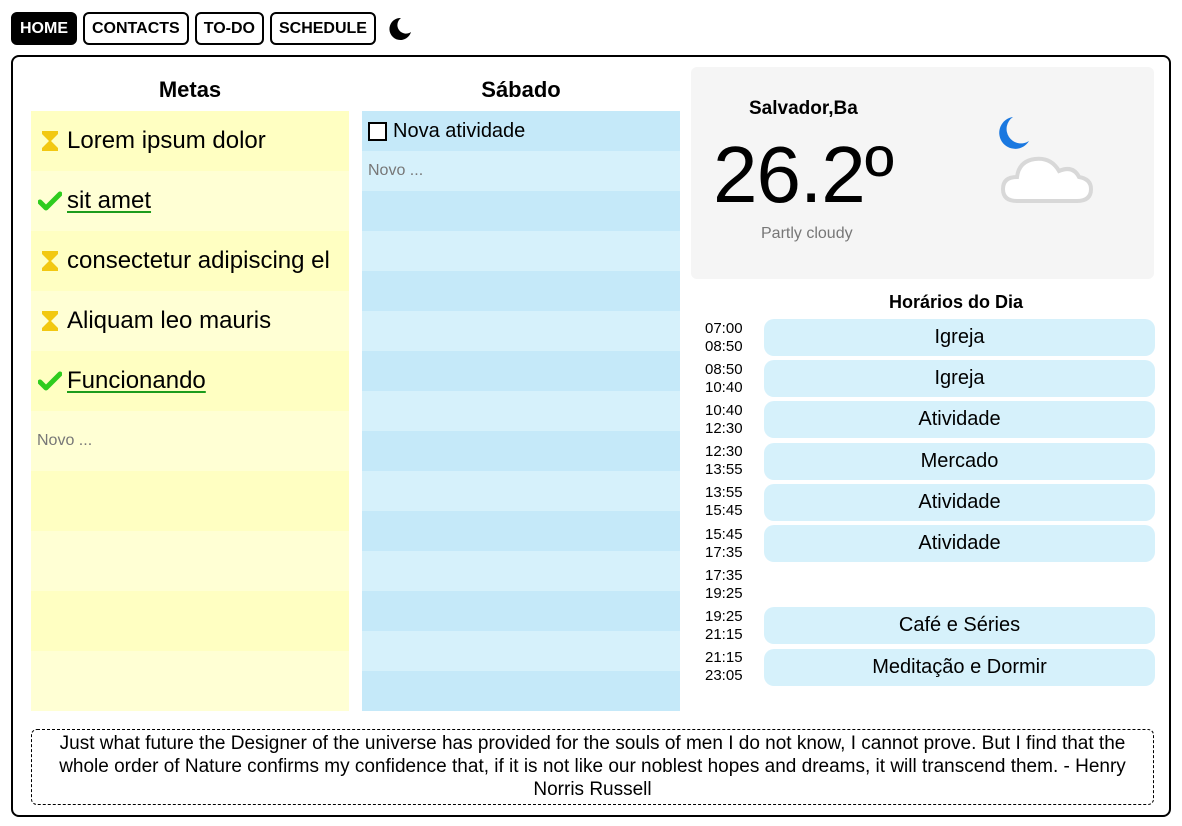 This screenshot has width=1182, height=826. Describe the element at coordinates (190, 89) in the screenshot. I see `goals-title: Metas` at that location.